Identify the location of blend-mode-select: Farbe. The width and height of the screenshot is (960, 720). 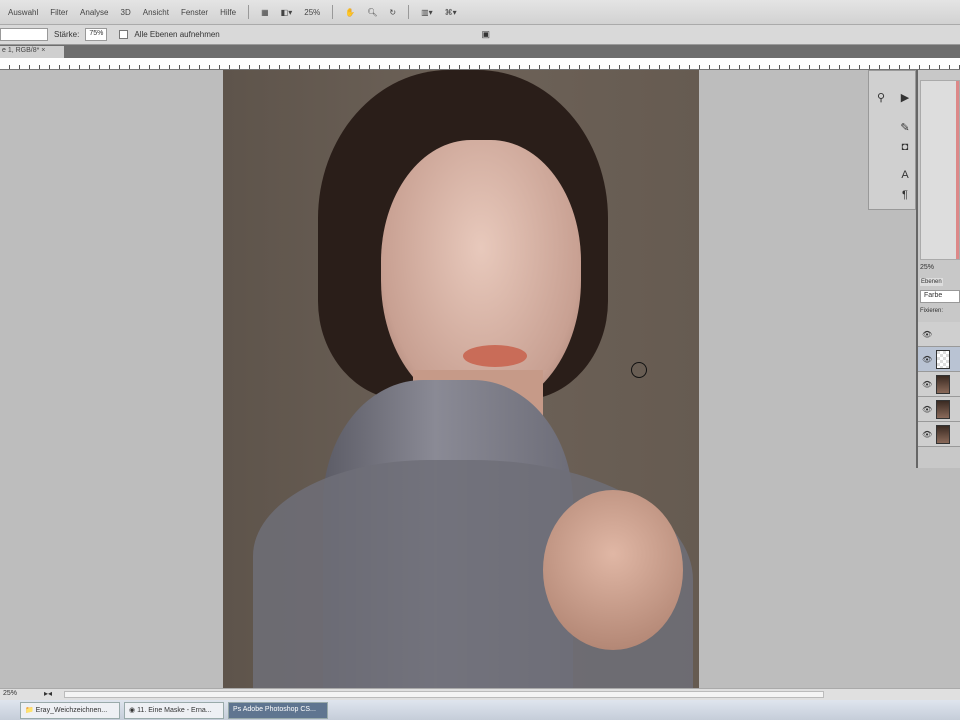
(940, 296).